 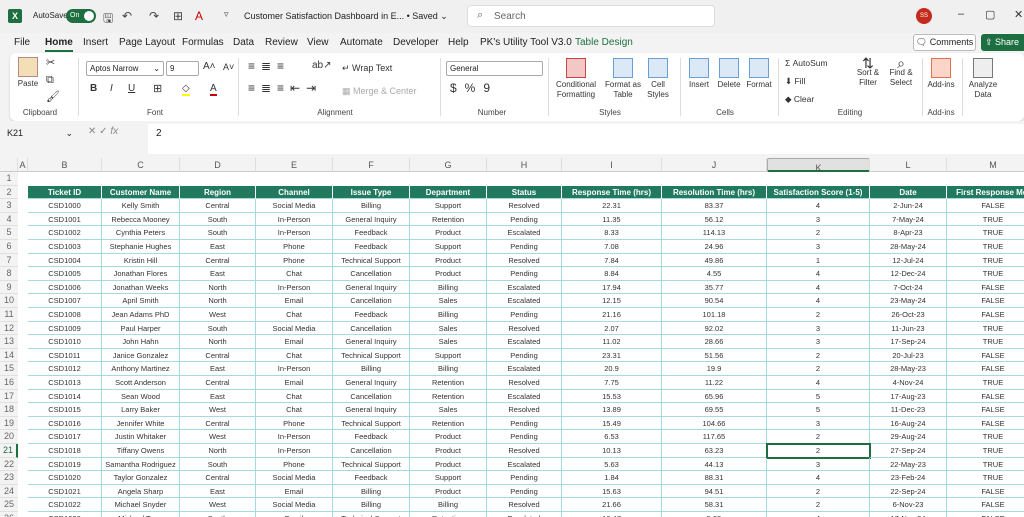 I want to click on tab-file: File, so click(x=22, y=42).